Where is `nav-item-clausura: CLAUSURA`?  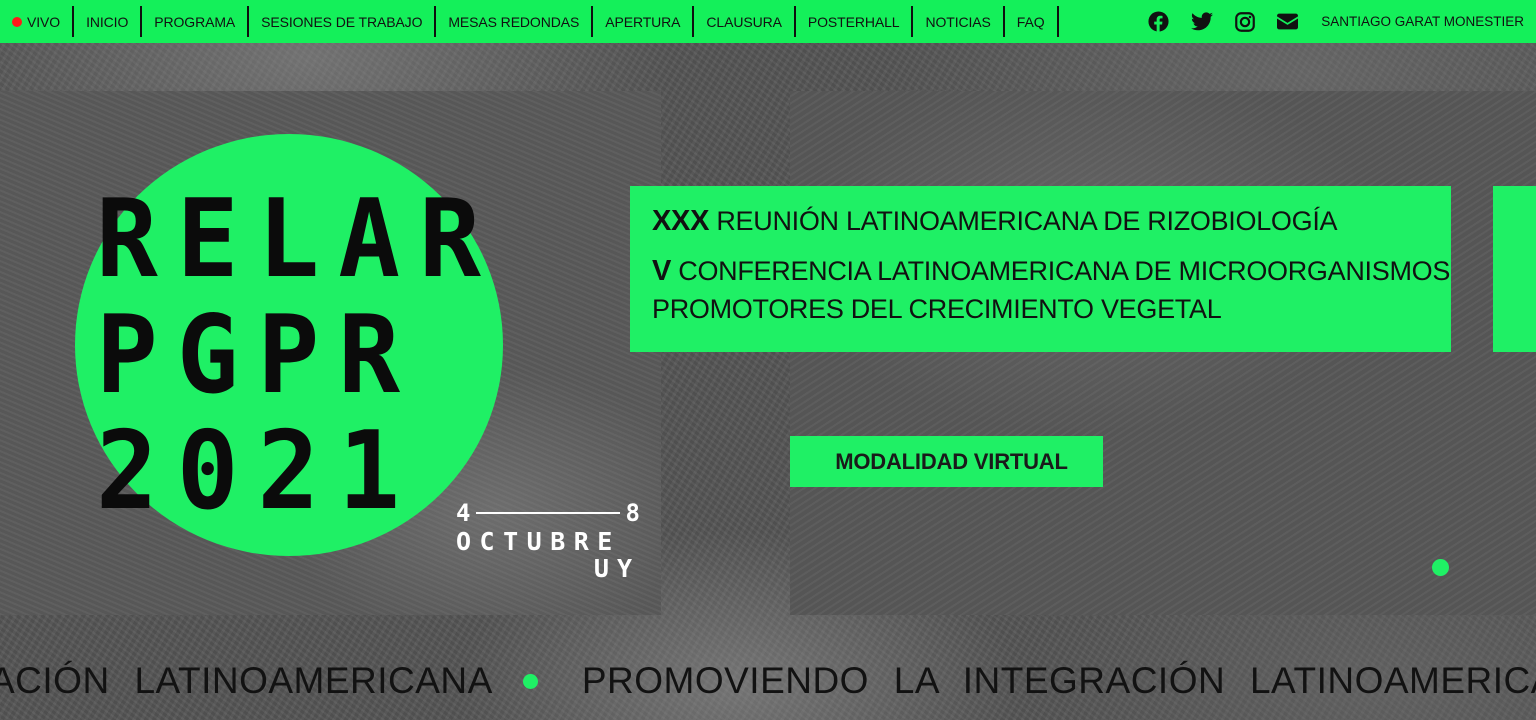
nav-item-clausura: CLAUSURA is located at coordinates (745, 21).